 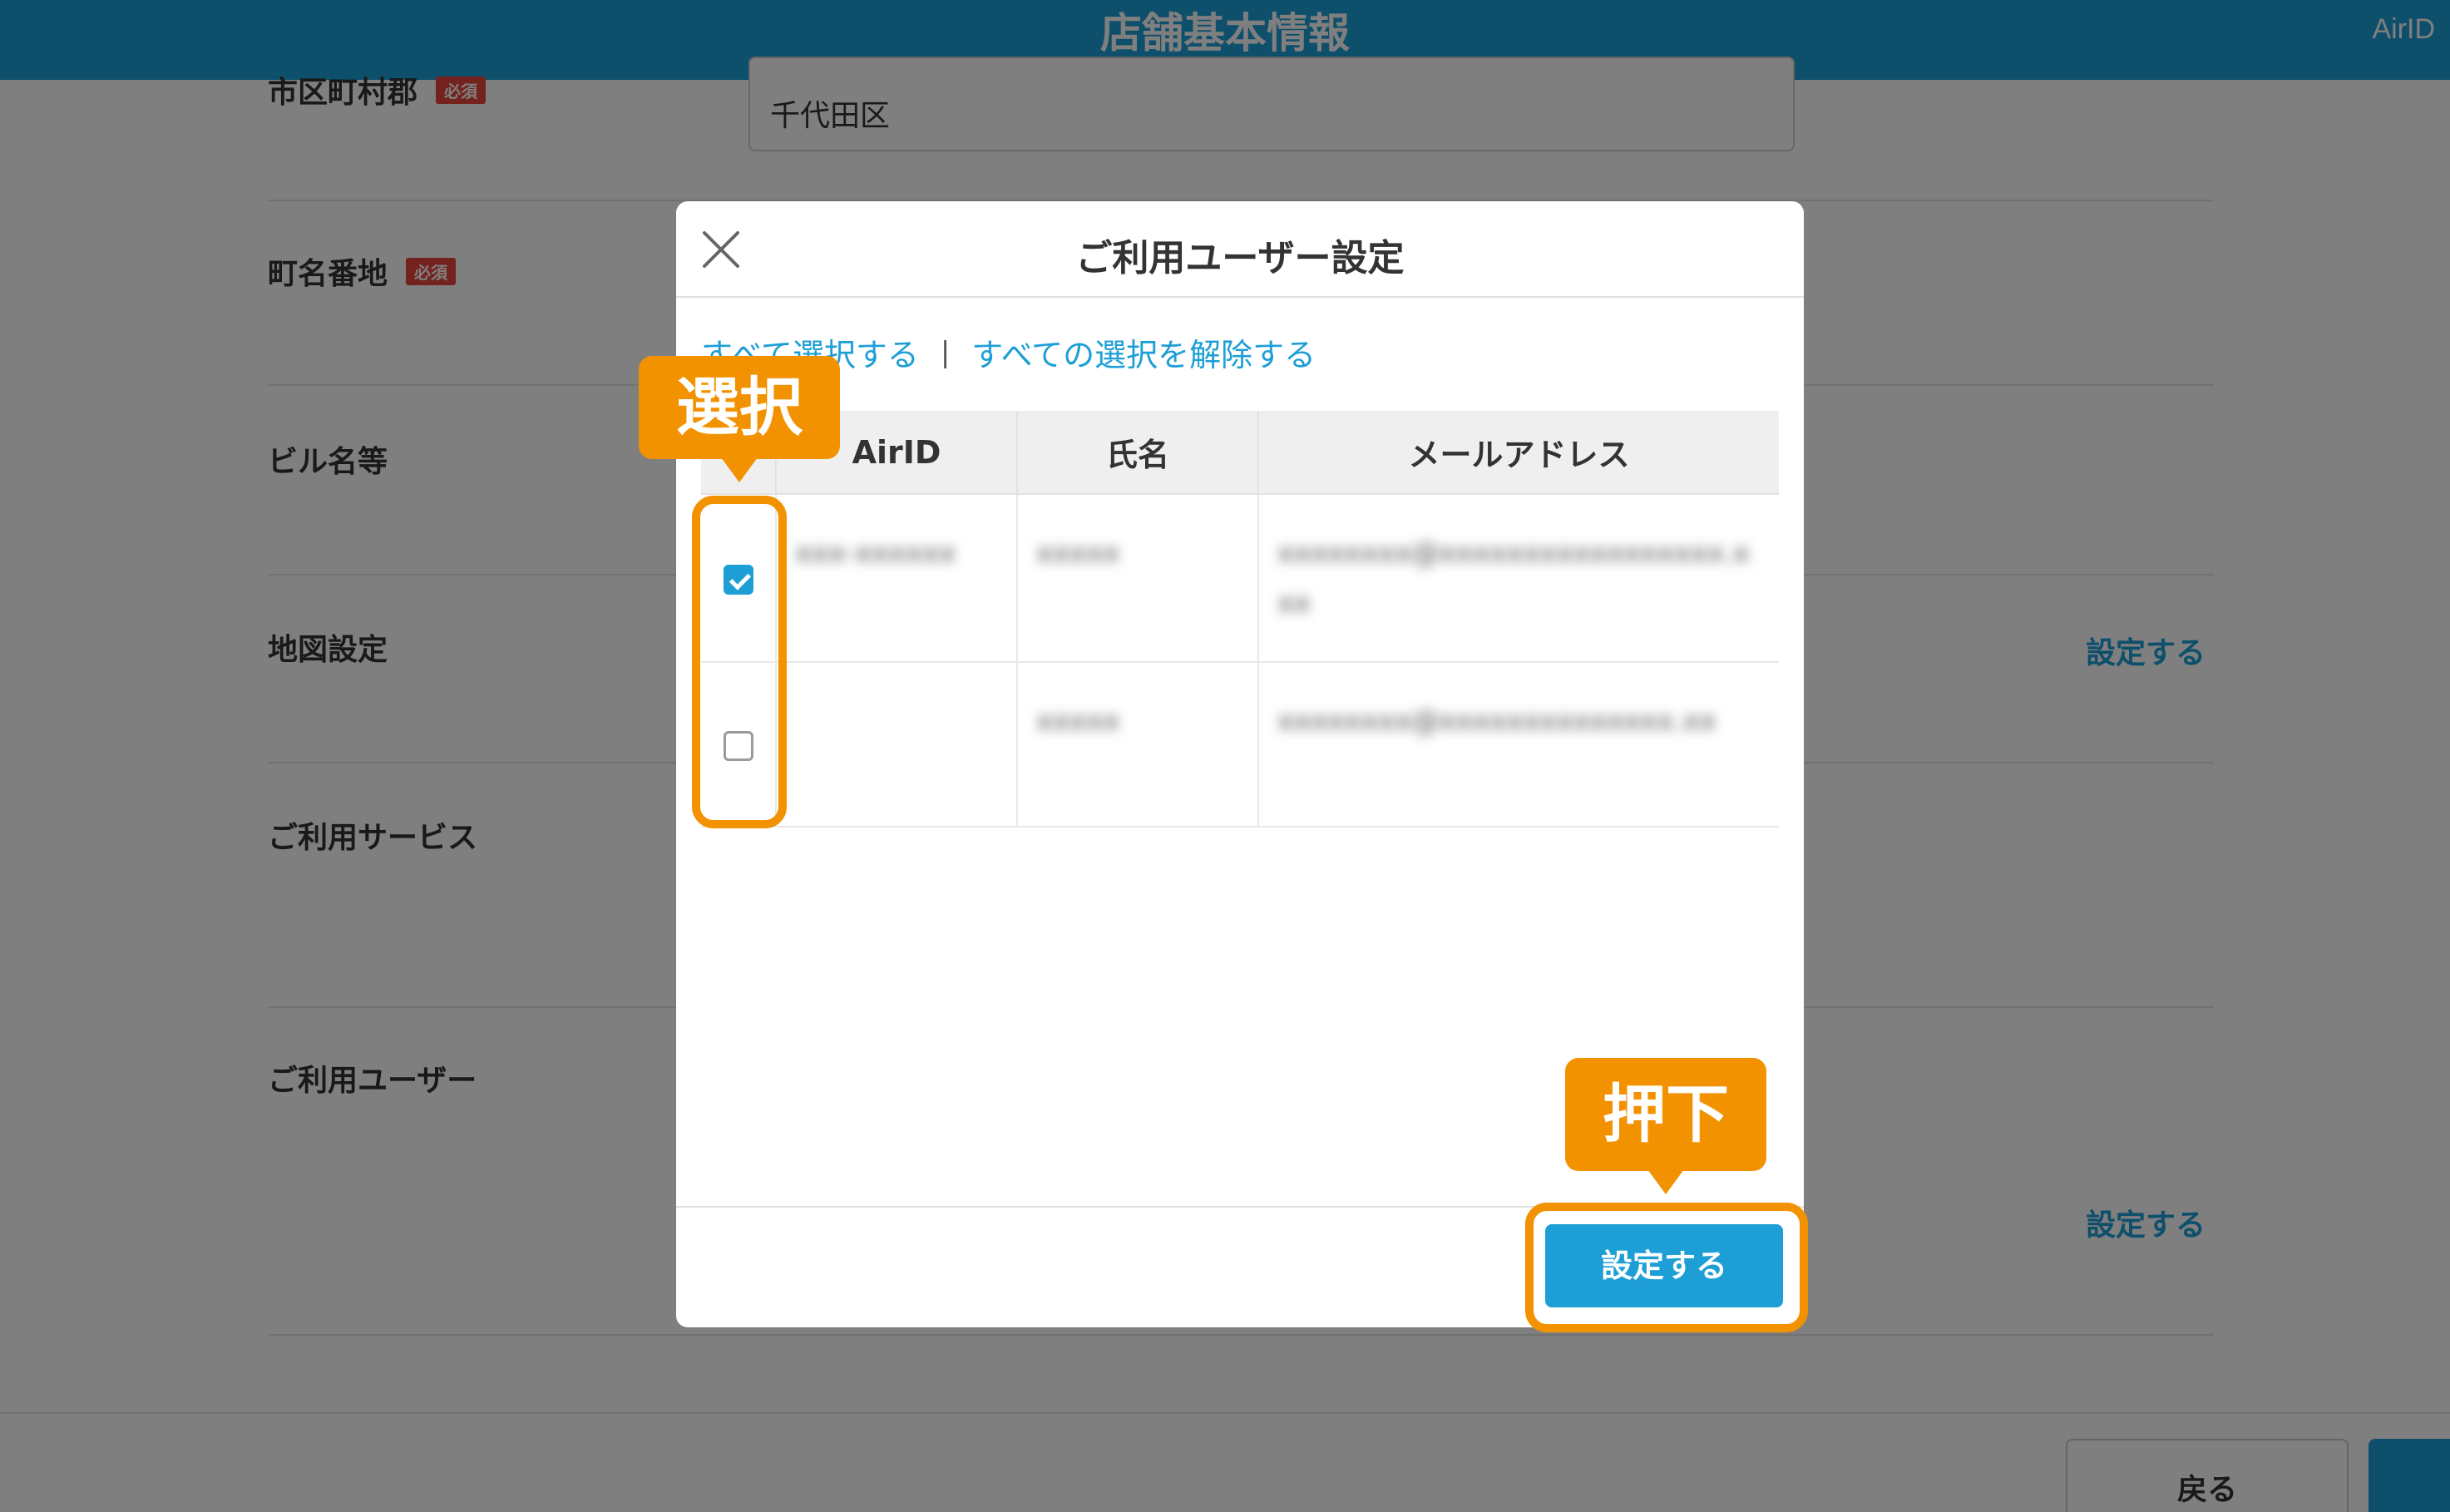 What do you see at coordinates (1143, 352) in the screenshot?
I see `deselect-all-link: すべての選択を解除する` at bounding box center [1143, 352].